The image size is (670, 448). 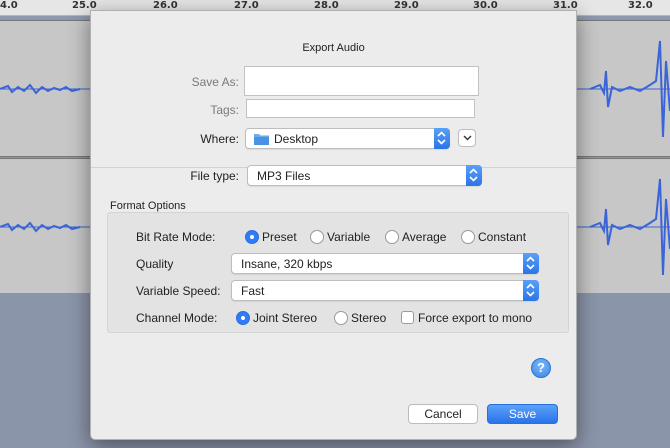 I want to click on save-as-field, so click(x=361, y=81).